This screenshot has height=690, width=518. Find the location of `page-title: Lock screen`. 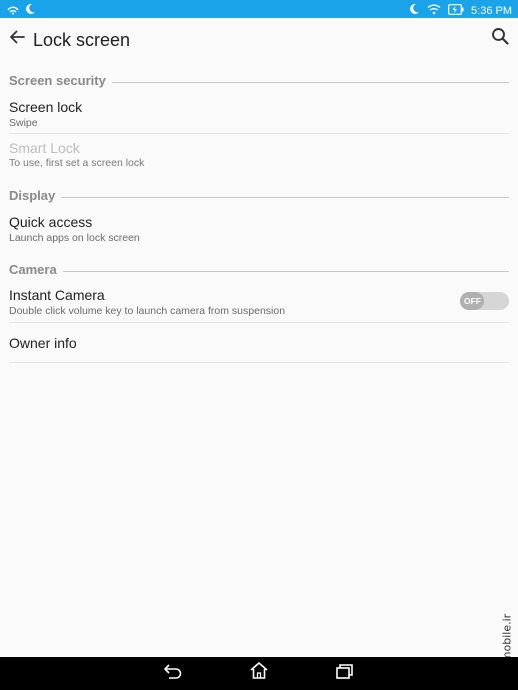

page-title: Lock screen is located at coordinates (82, 40).